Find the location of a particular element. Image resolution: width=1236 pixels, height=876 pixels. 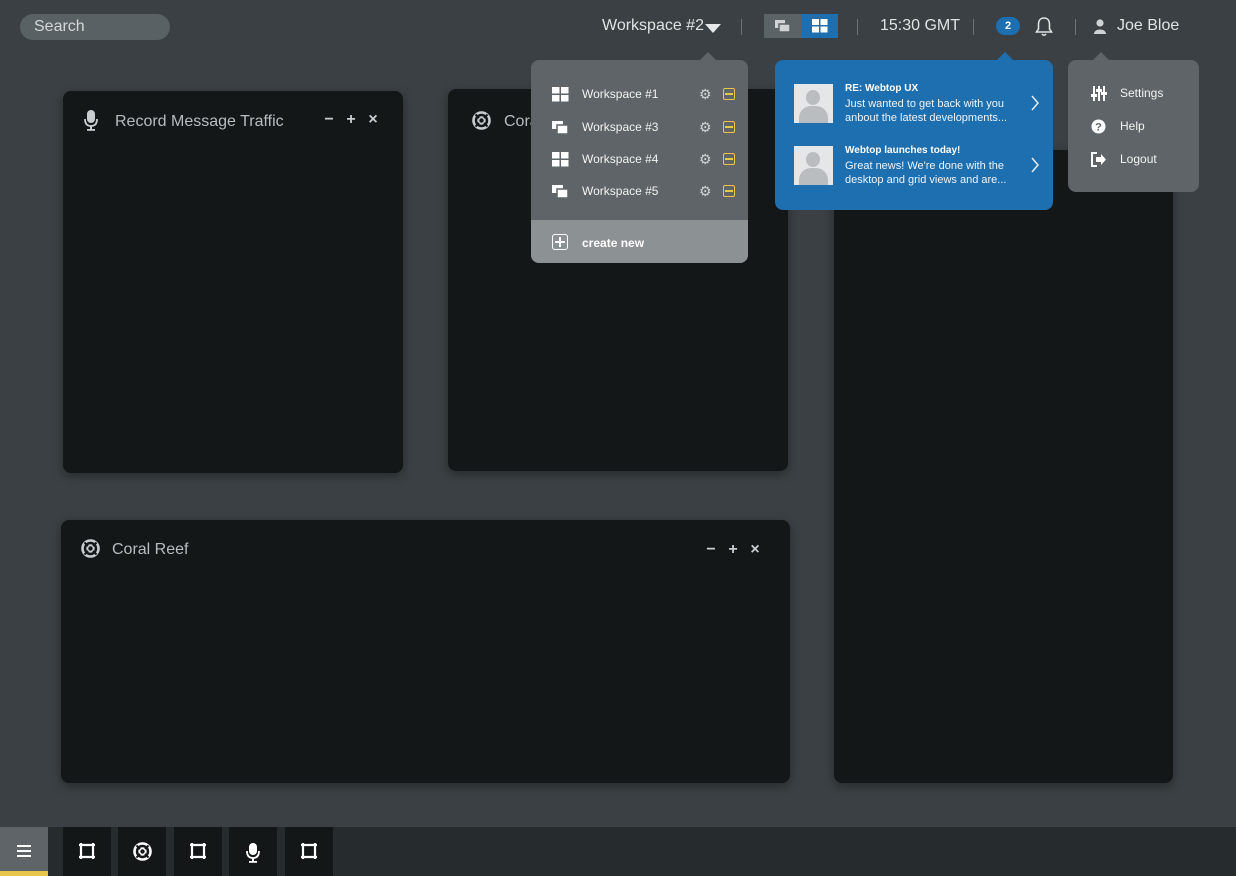

workspace-item: Workspace #3 ⚙ is located at coordinates (639, 128).